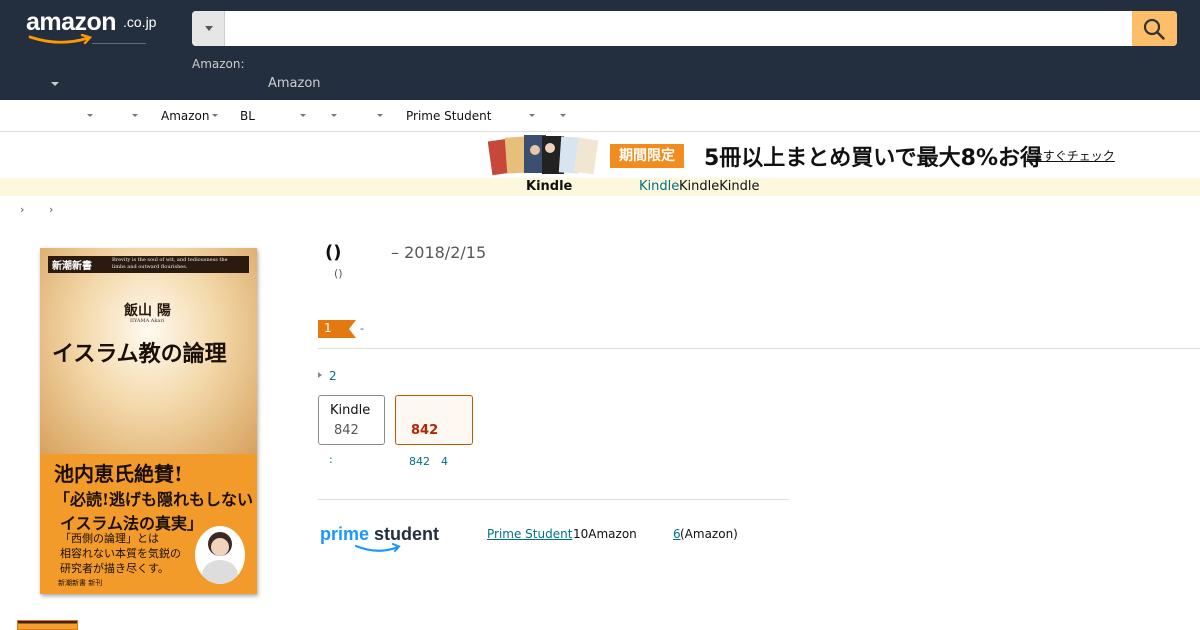  I want to click on best-seller-category-link: -, so click(362, 328).